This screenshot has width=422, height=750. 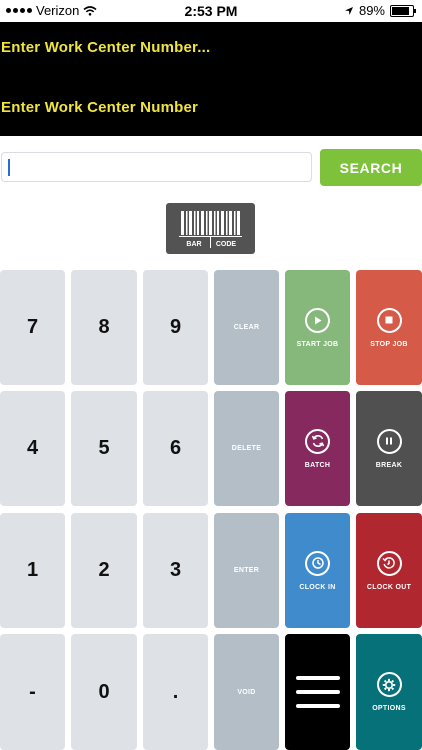 I want to click on start-job-label: START JOB, so click(x=317, y=344).